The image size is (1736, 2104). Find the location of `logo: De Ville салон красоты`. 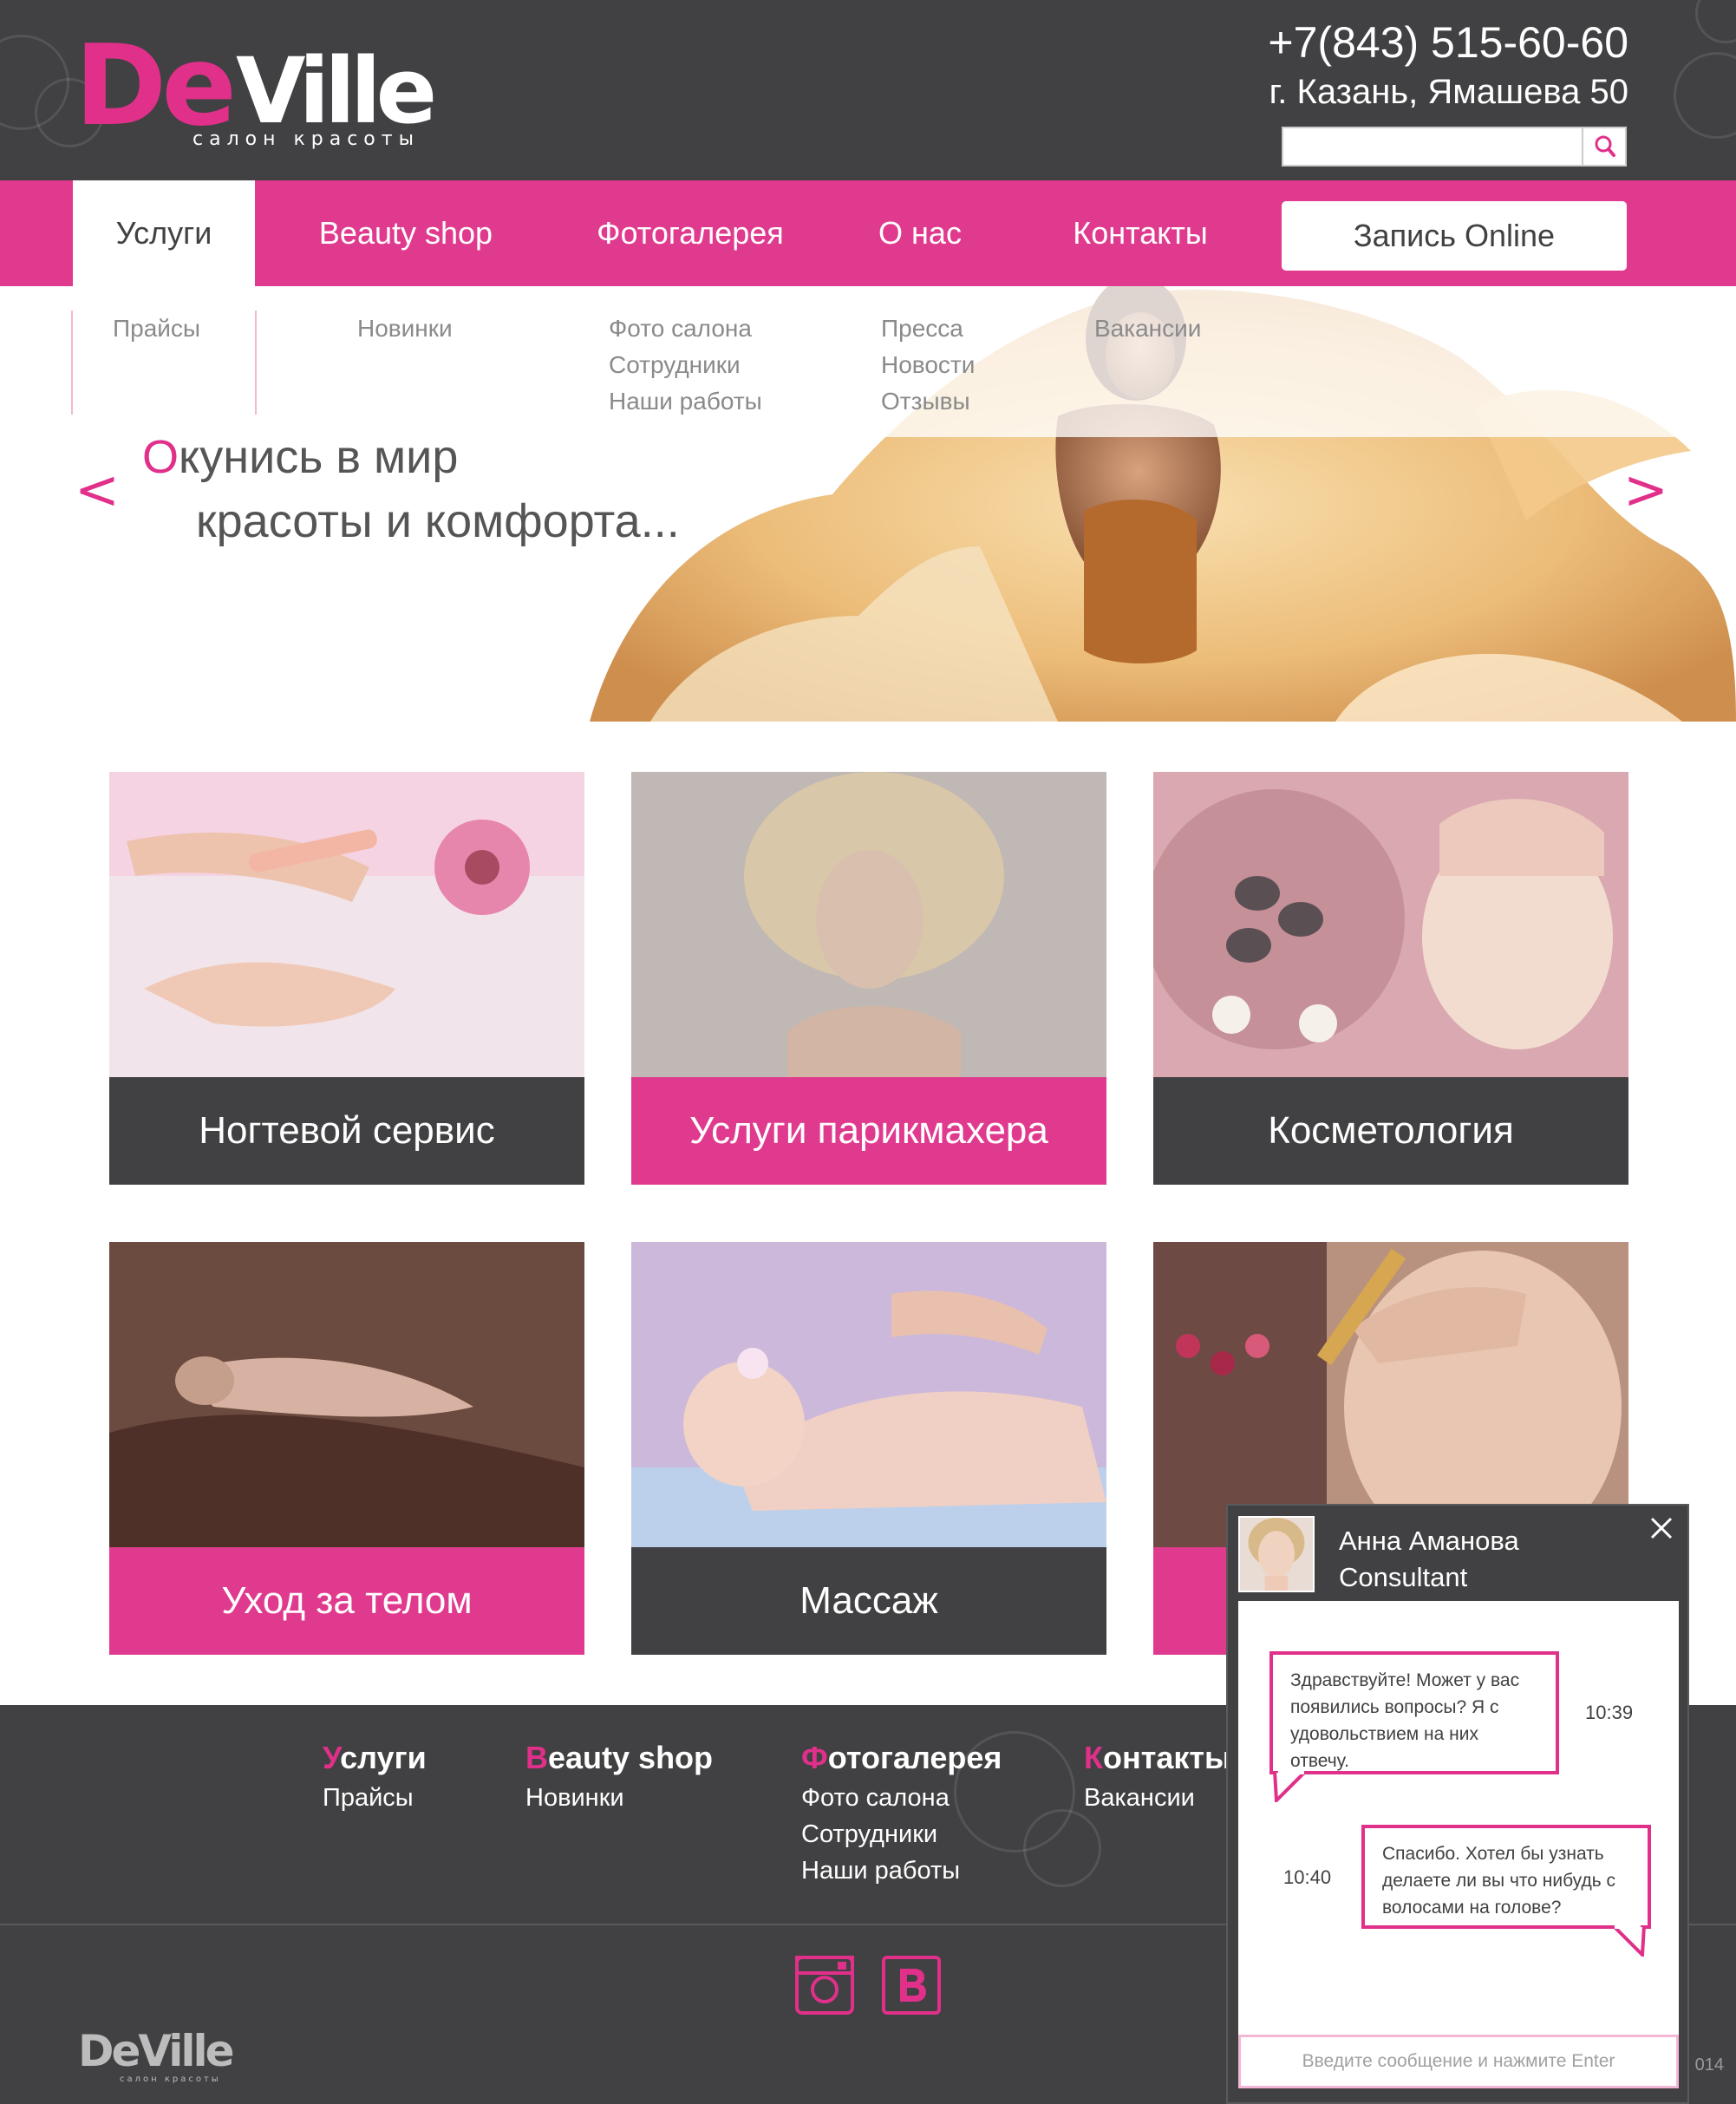

logo: De Ville салон красоты is located at coordinates (257, 91).